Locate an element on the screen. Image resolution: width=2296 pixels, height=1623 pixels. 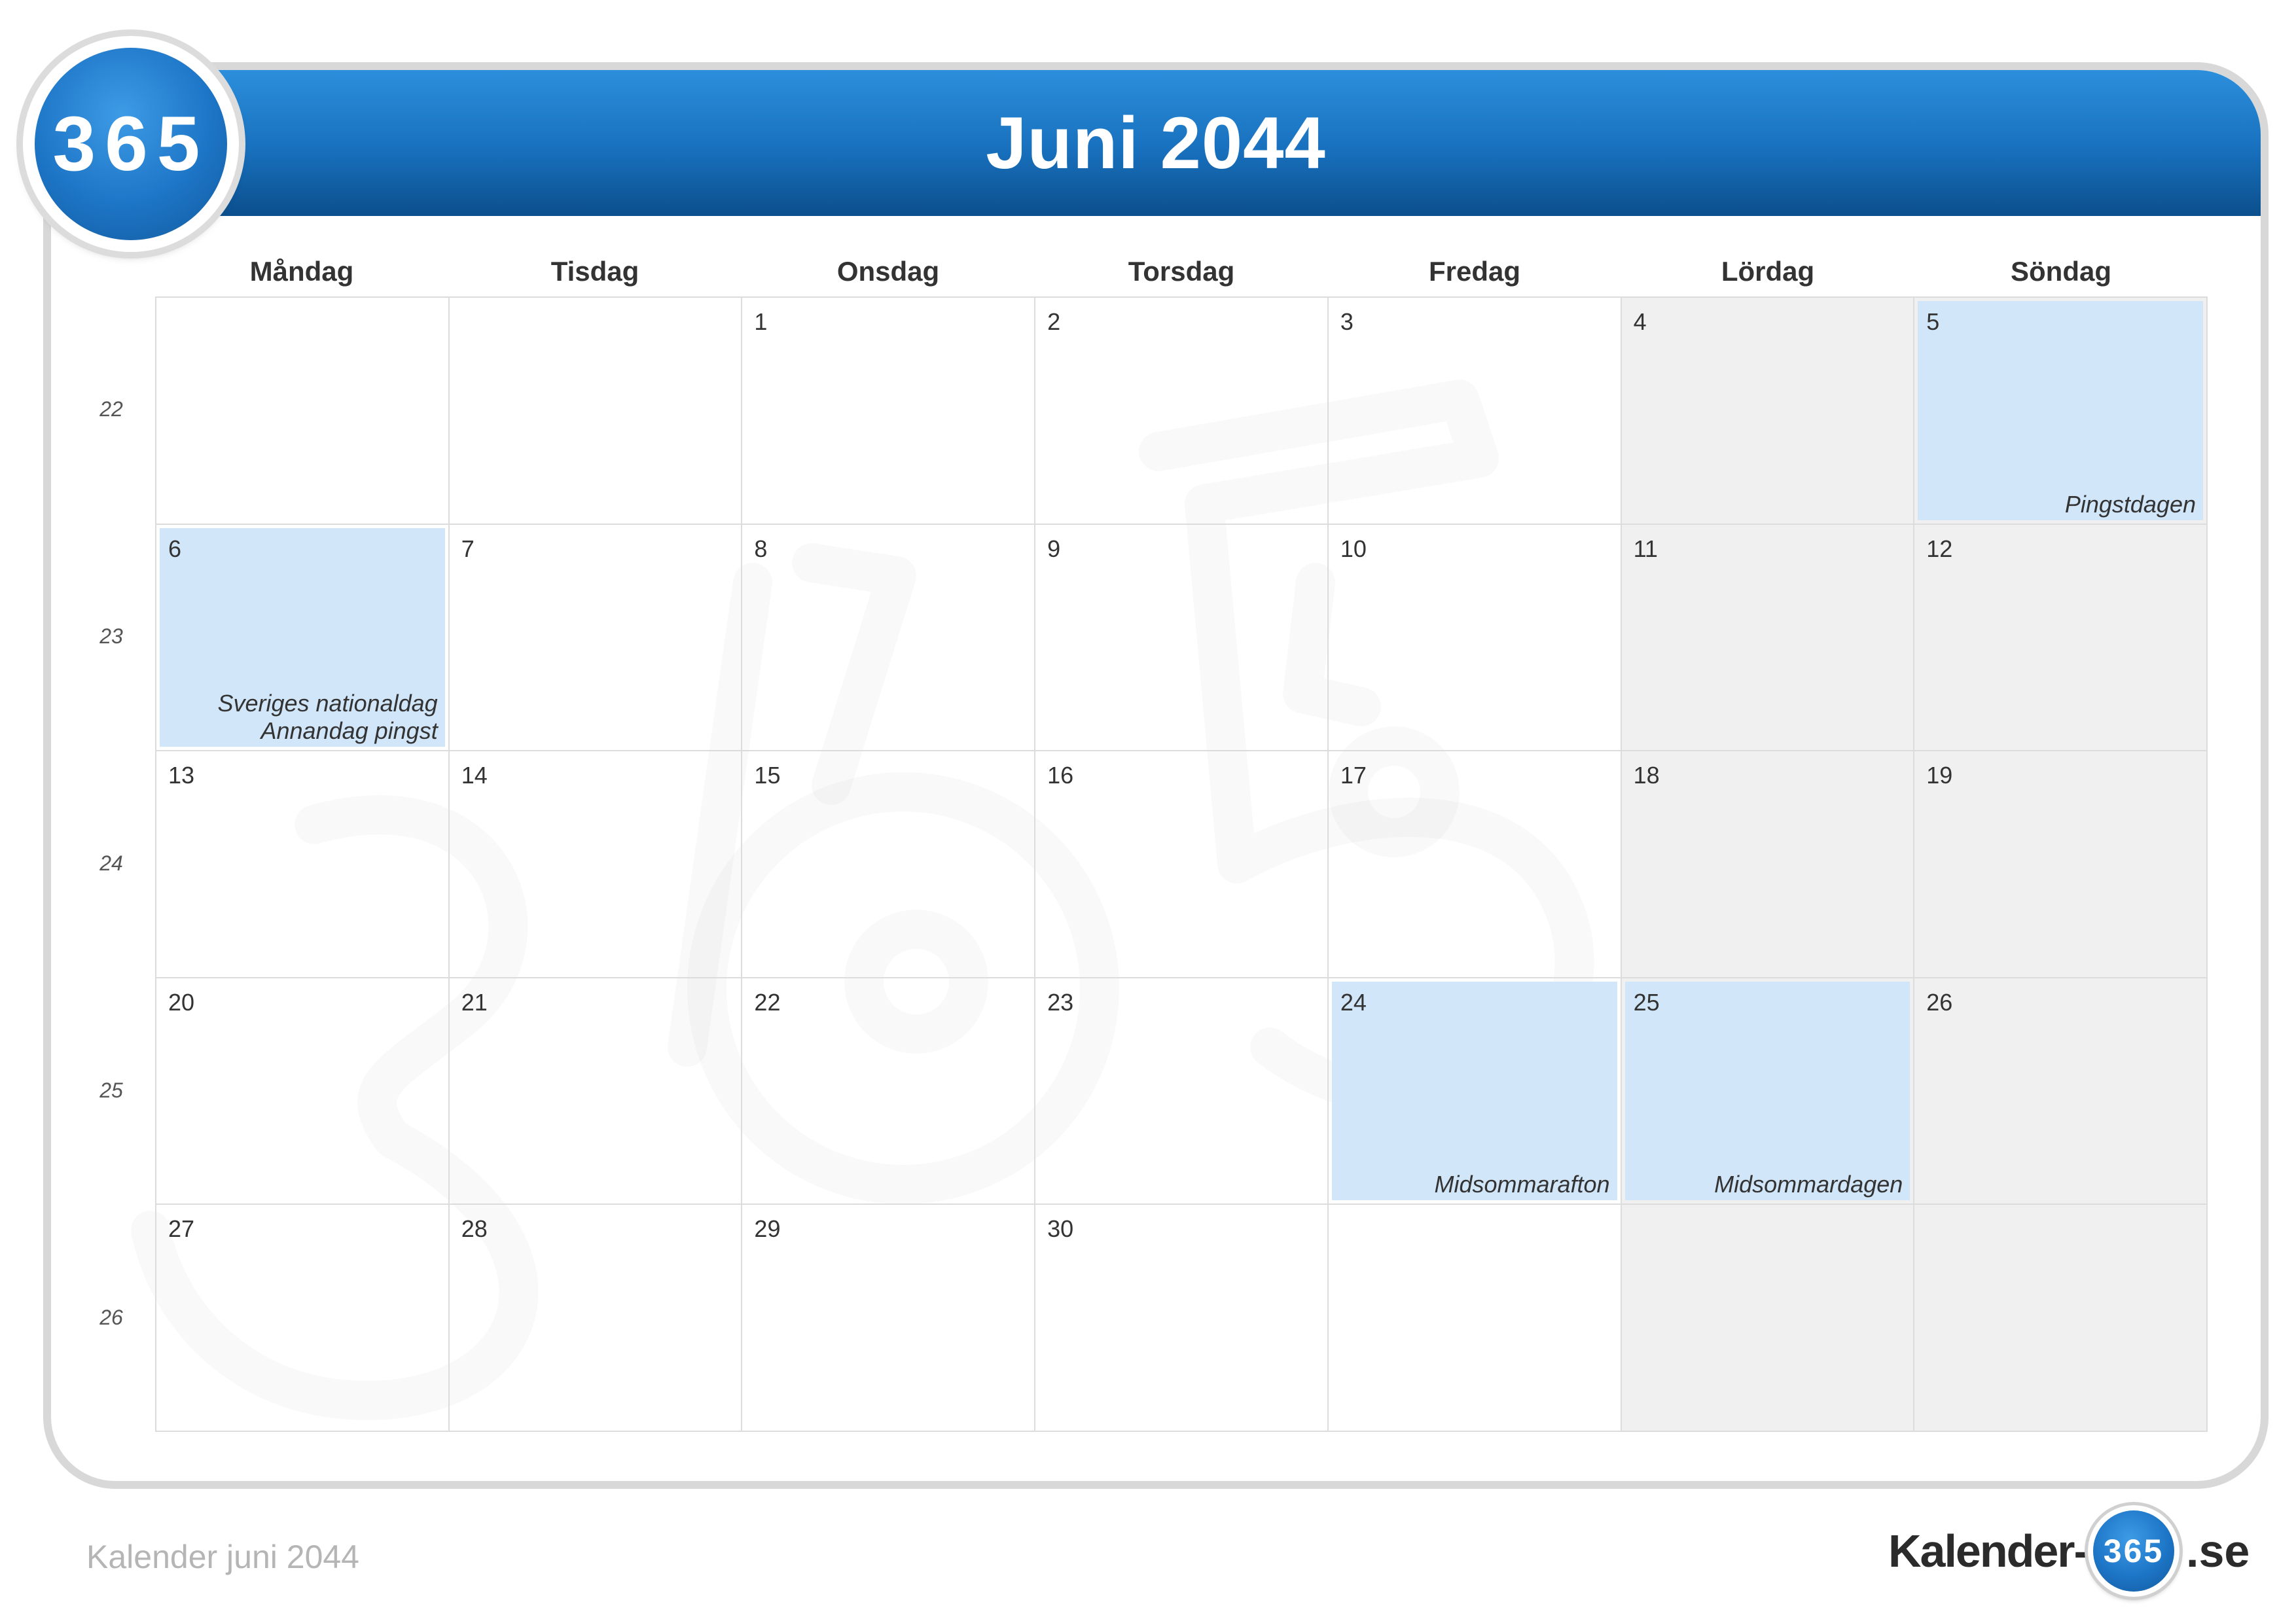
day-cell: 8 is located at coordinates (889, 638).